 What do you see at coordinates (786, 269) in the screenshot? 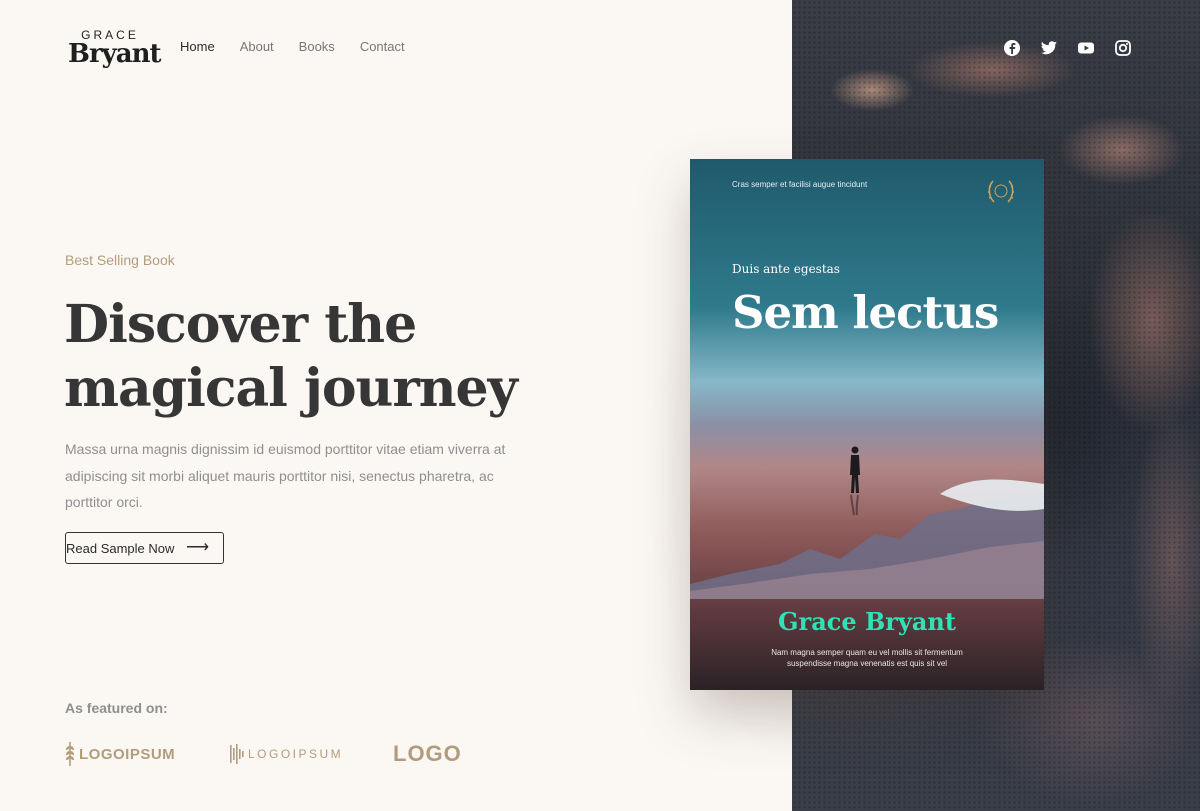
I see `book-subtitle: Duis ante egestas` at bounding box center [786, 269].